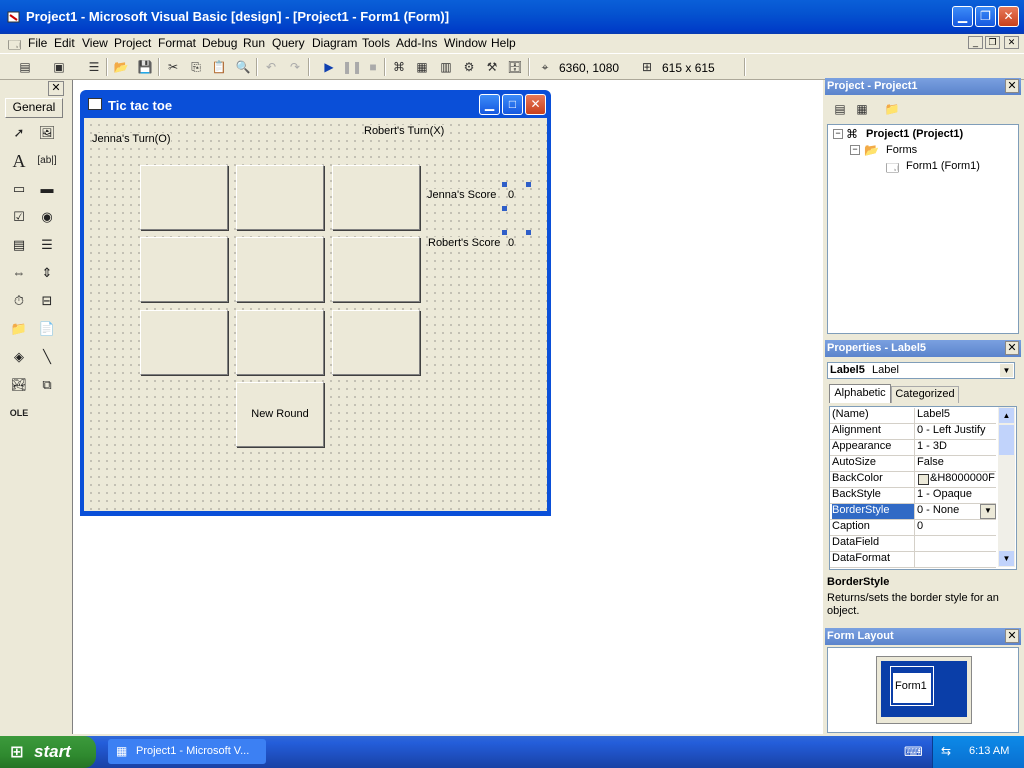  Describe the element at coordinates (957, 526) in the screenshot. I see `property-value: 0` at that location.